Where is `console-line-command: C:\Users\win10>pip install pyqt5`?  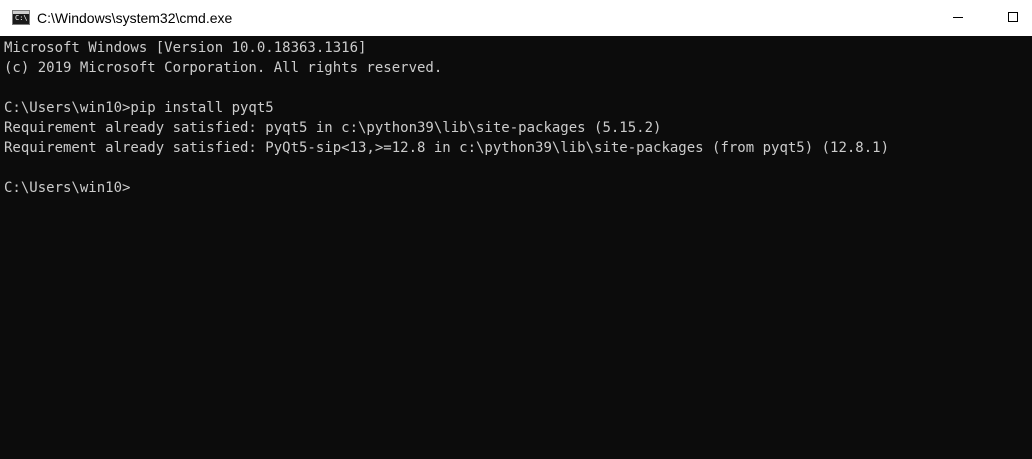
console-line-command: C:\Users\win10>pip install pyqt5 is located at coordinates (139, 108).